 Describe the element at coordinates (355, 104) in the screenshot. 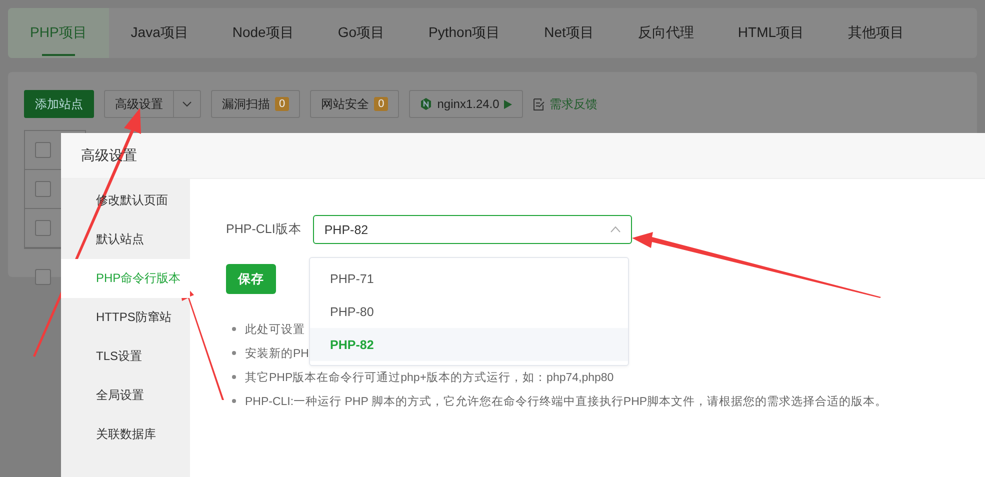

I see `site-security-button: 网站安全 0` at that location.